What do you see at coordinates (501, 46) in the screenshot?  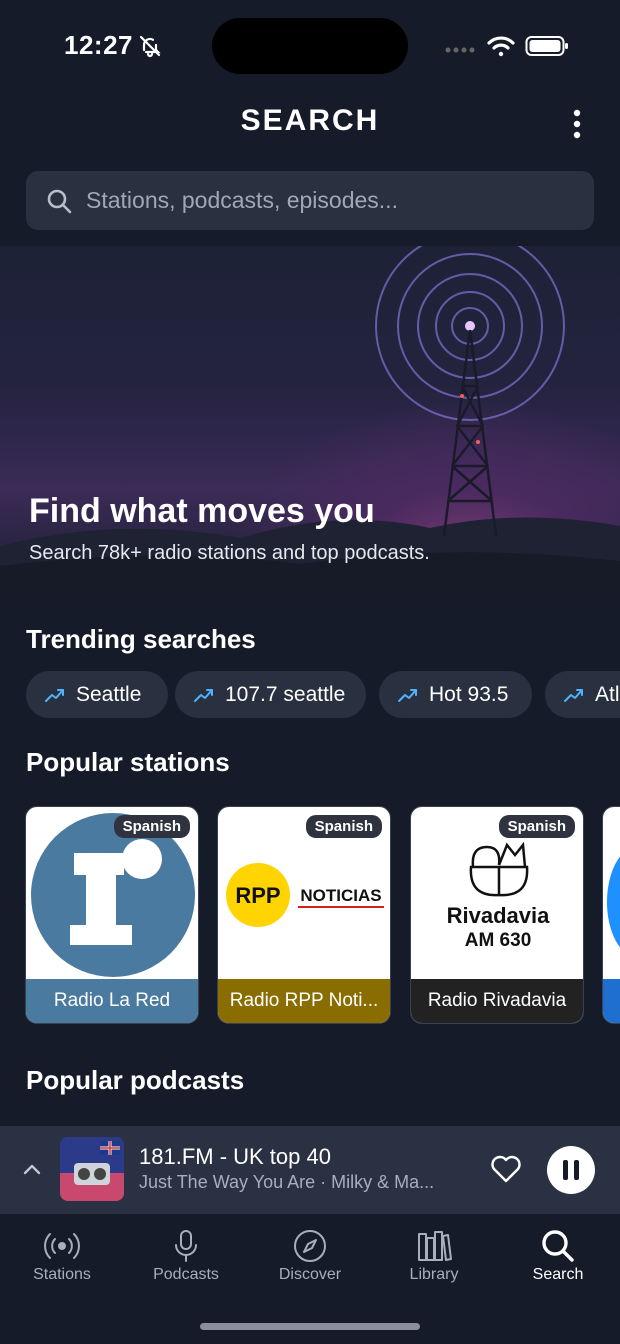 I see `wifi-icon` at bounding box center [501, 46].